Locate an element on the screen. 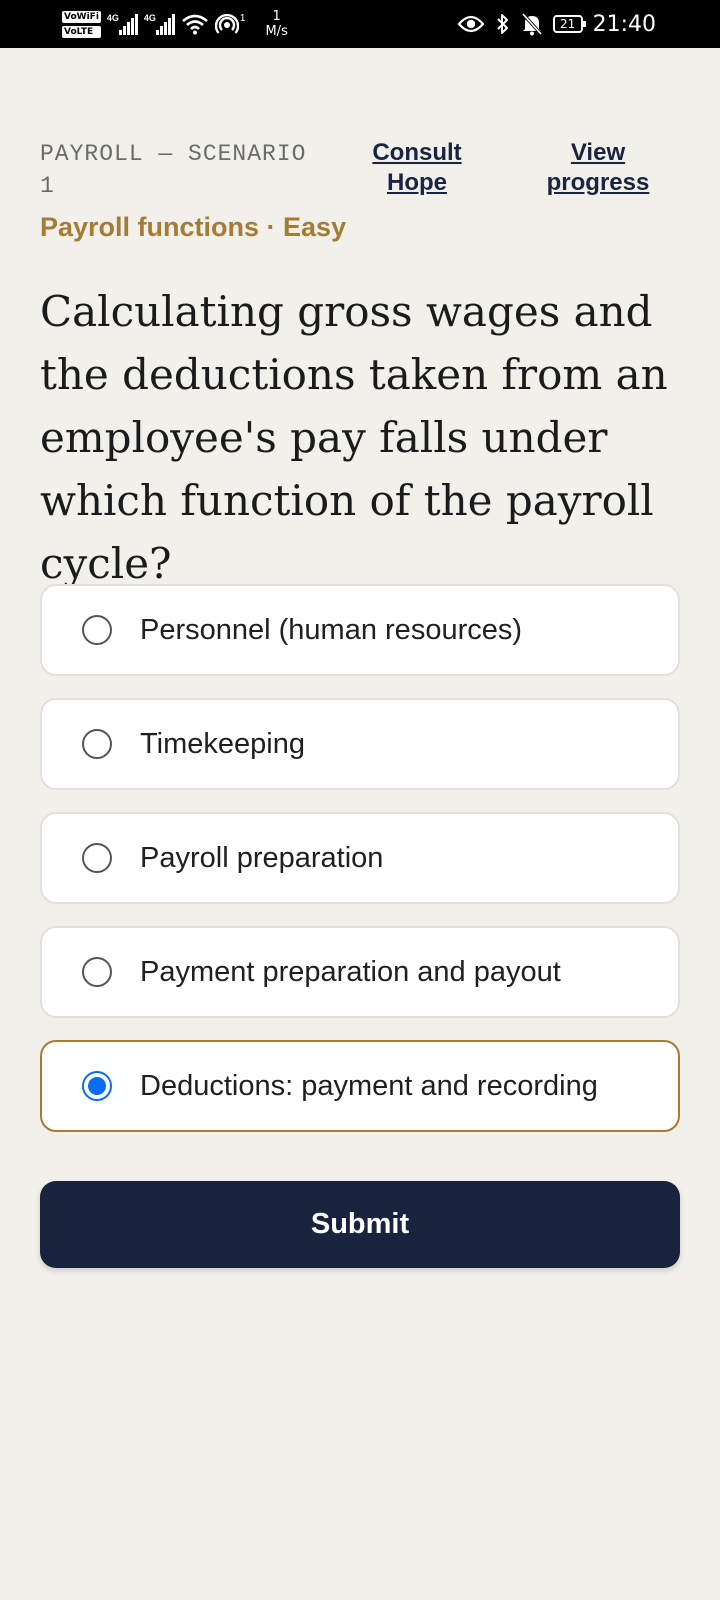  answer-option: Timekeeping is located at coordinates (360, 744).